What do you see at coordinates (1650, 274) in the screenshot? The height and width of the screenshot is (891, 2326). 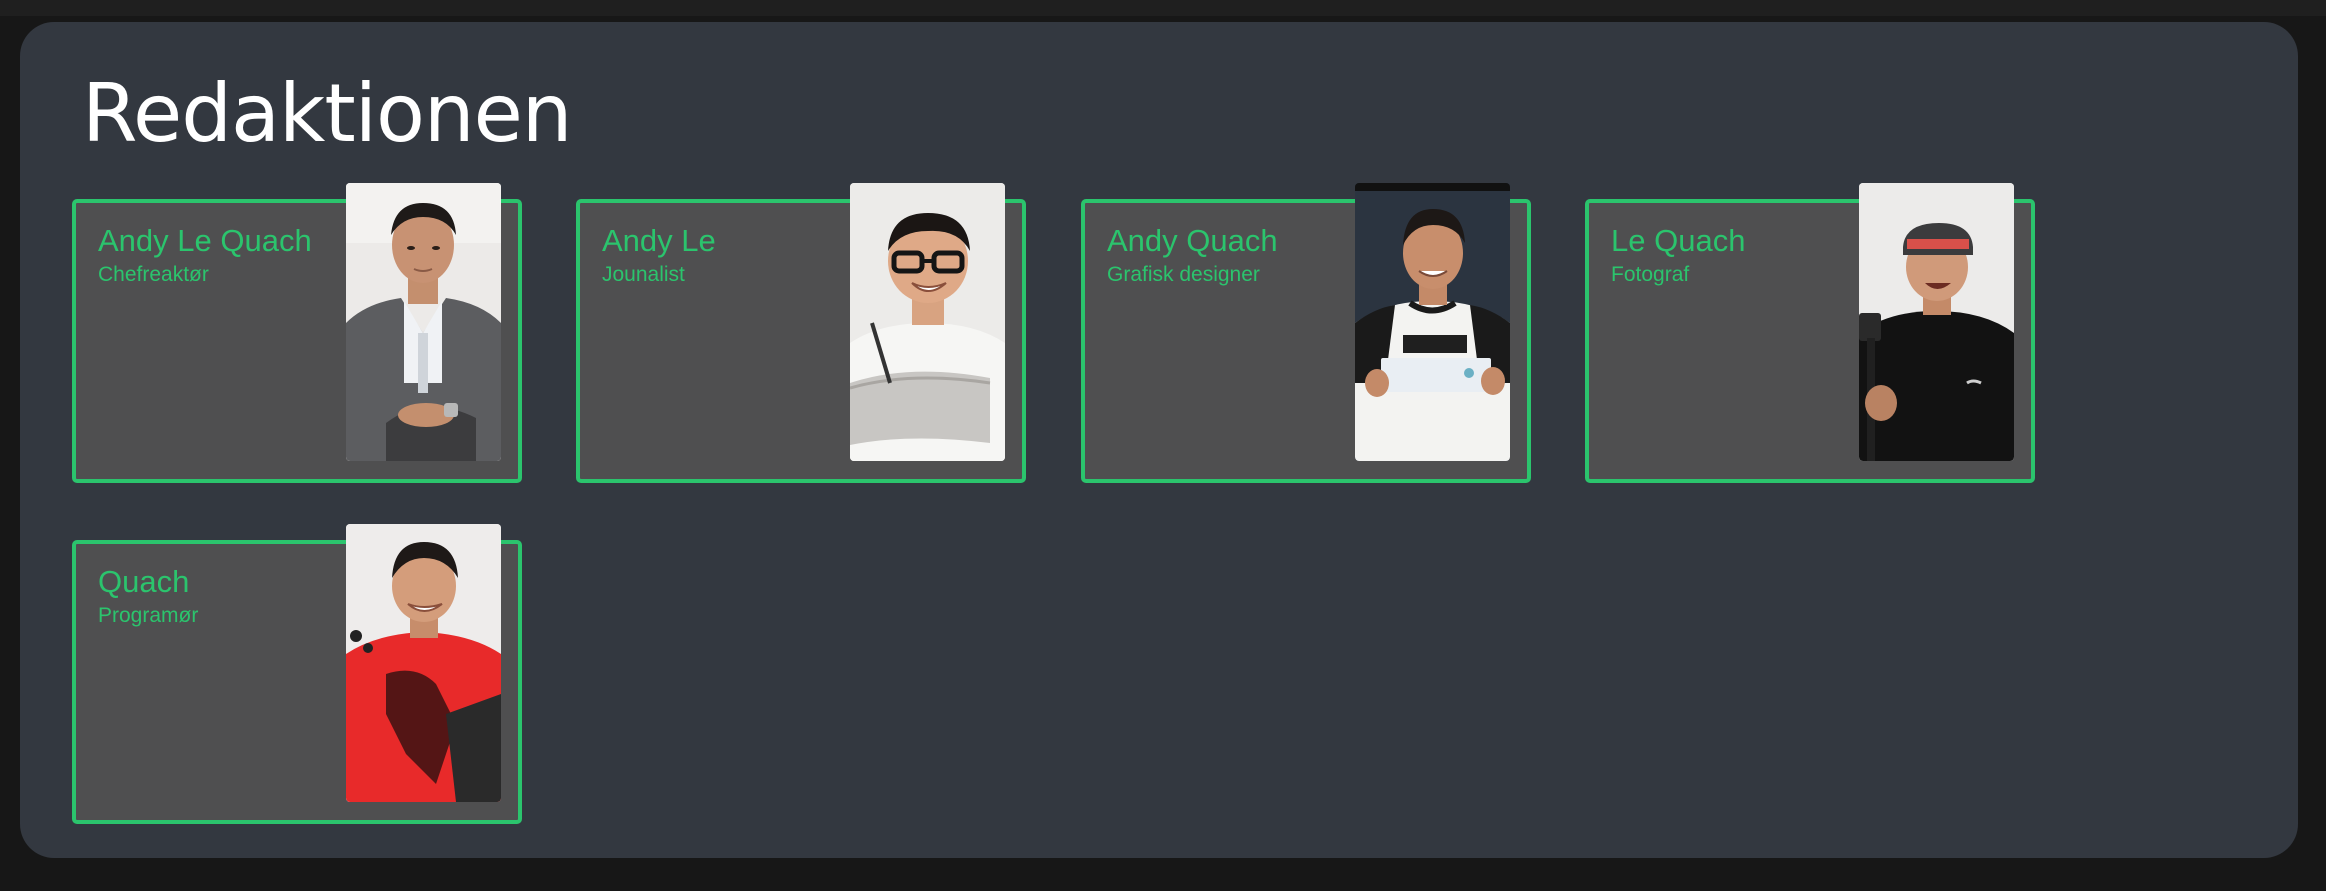 I see `member-role: Fotograf` at bounding box center [1650, 274].